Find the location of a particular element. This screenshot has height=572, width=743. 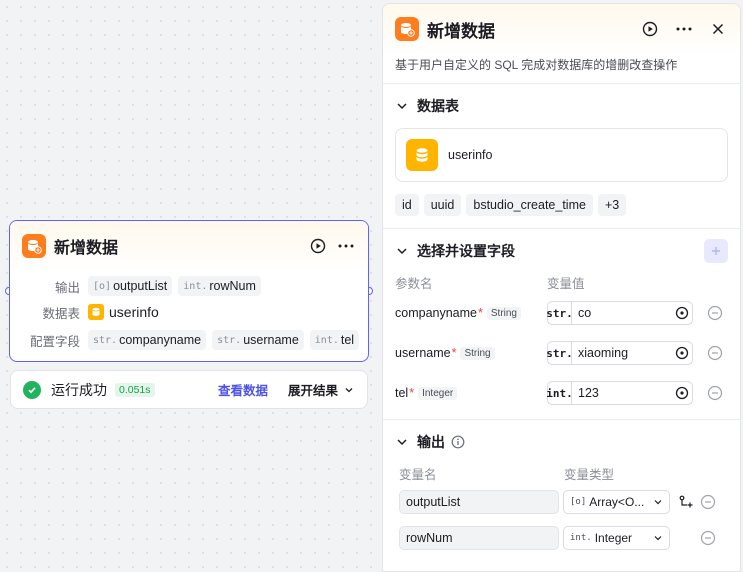

panel-description: 基于用户自定义的 SQL 完成对数据库的增删改查操作 is located at coordinates (561, 69).